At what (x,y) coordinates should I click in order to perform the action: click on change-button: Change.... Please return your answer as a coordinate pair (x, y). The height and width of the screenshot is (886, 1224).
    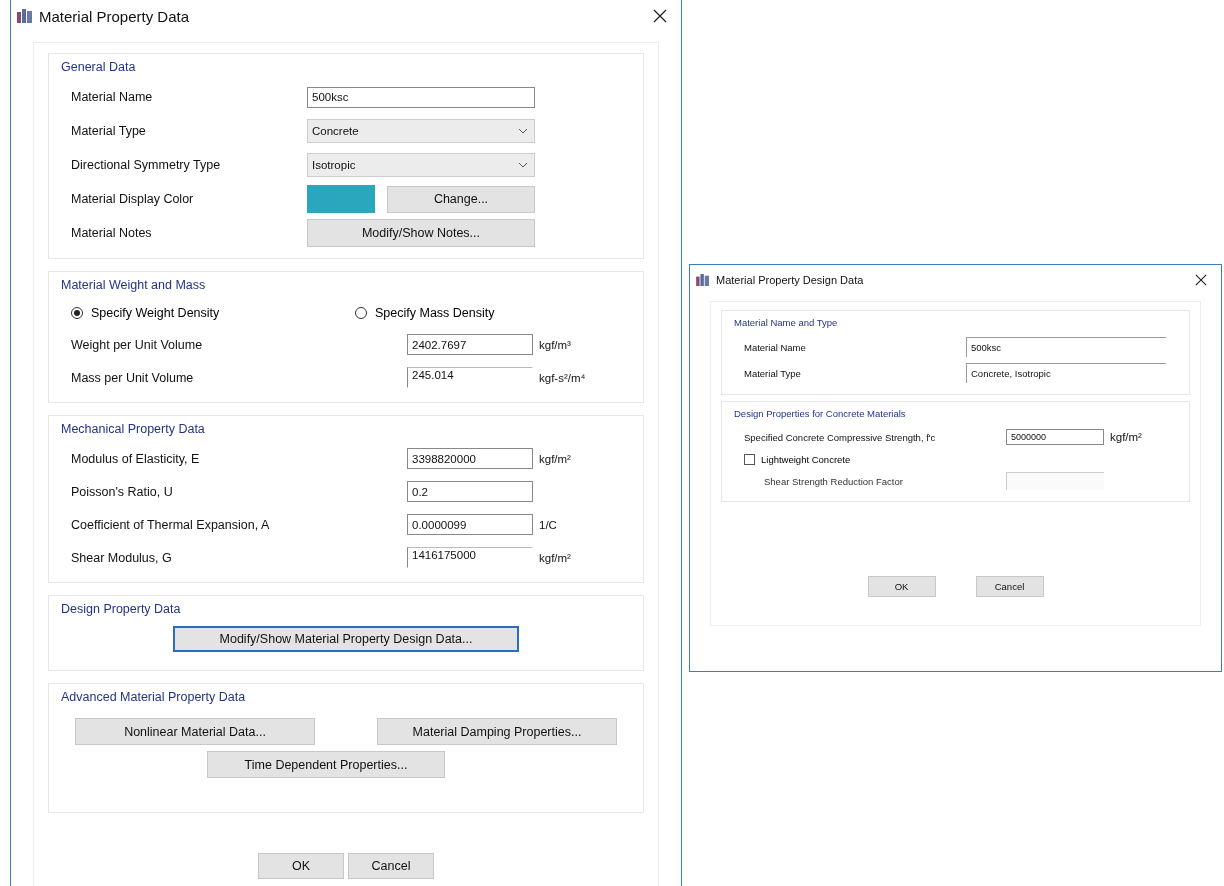
    Looking at the image, I should click on (461, 199).